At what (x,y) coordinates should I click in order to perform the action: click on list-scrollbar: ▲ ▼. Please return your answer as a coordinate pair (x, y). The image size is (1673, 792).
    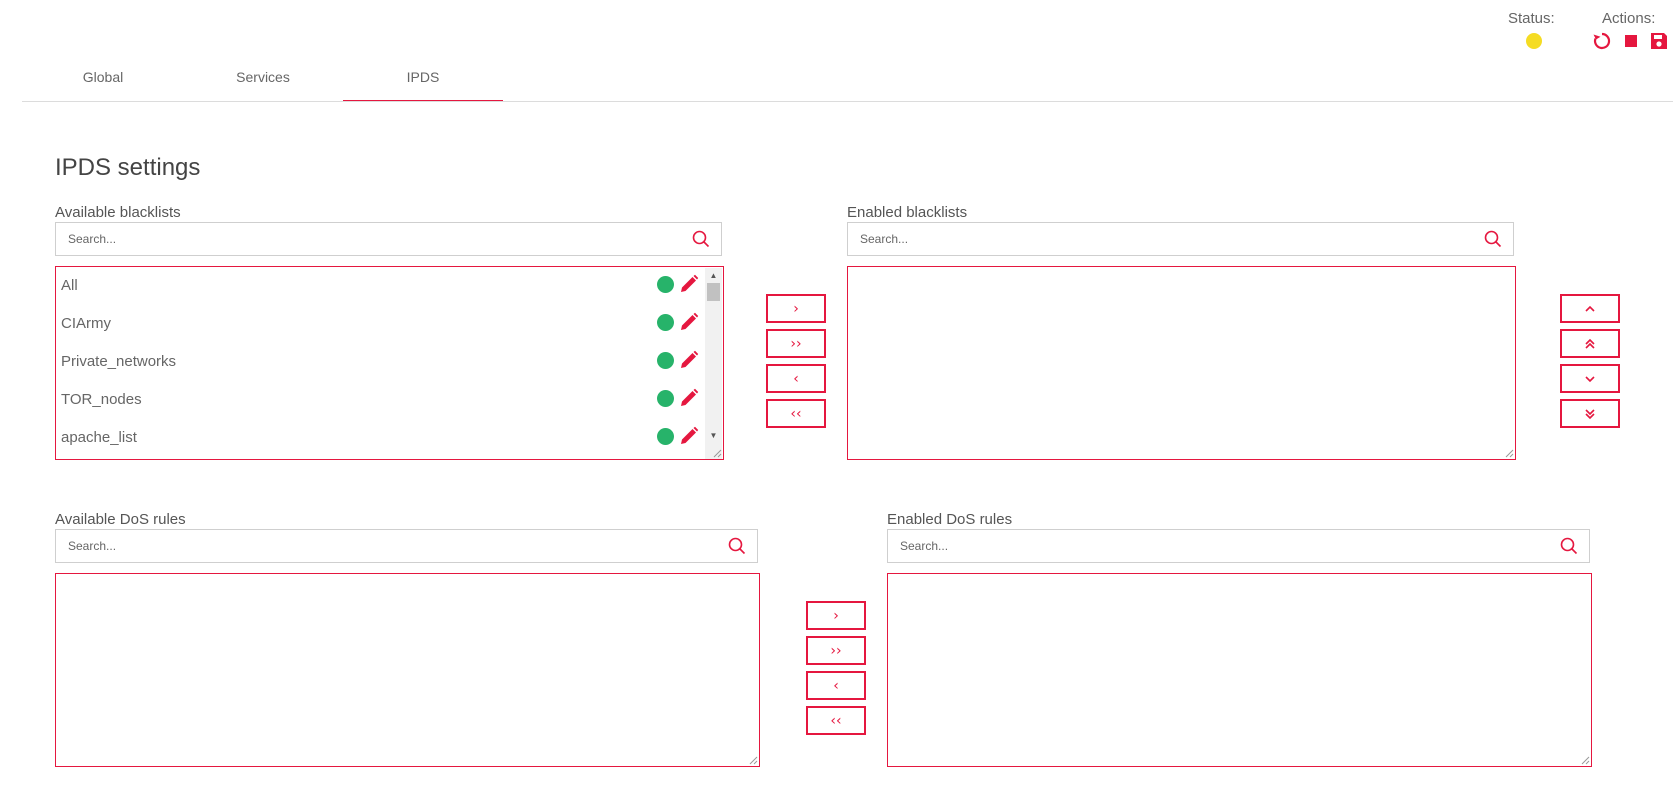
    Looking at the image, I should click on (713, 363).